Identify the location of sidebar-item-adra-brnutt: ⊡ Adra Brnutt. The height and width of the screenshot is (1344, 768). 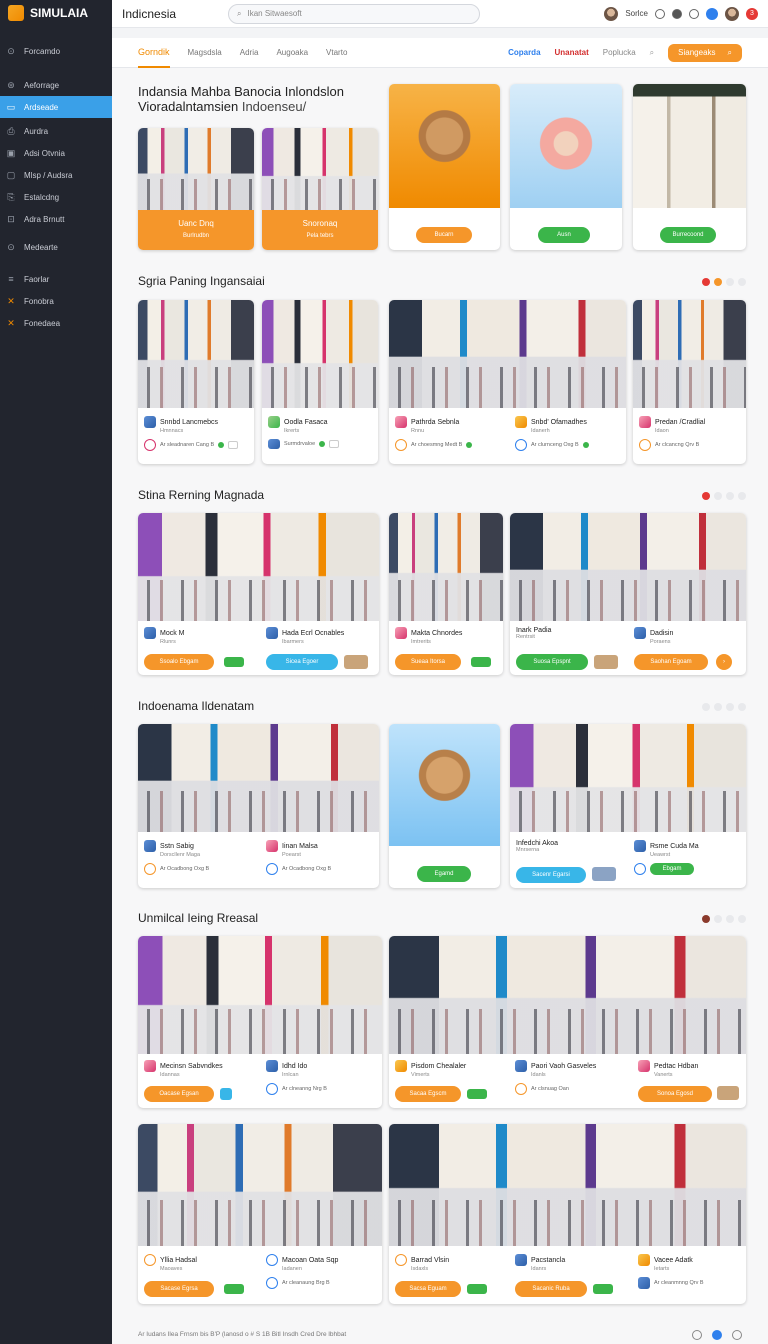
(56, 219).